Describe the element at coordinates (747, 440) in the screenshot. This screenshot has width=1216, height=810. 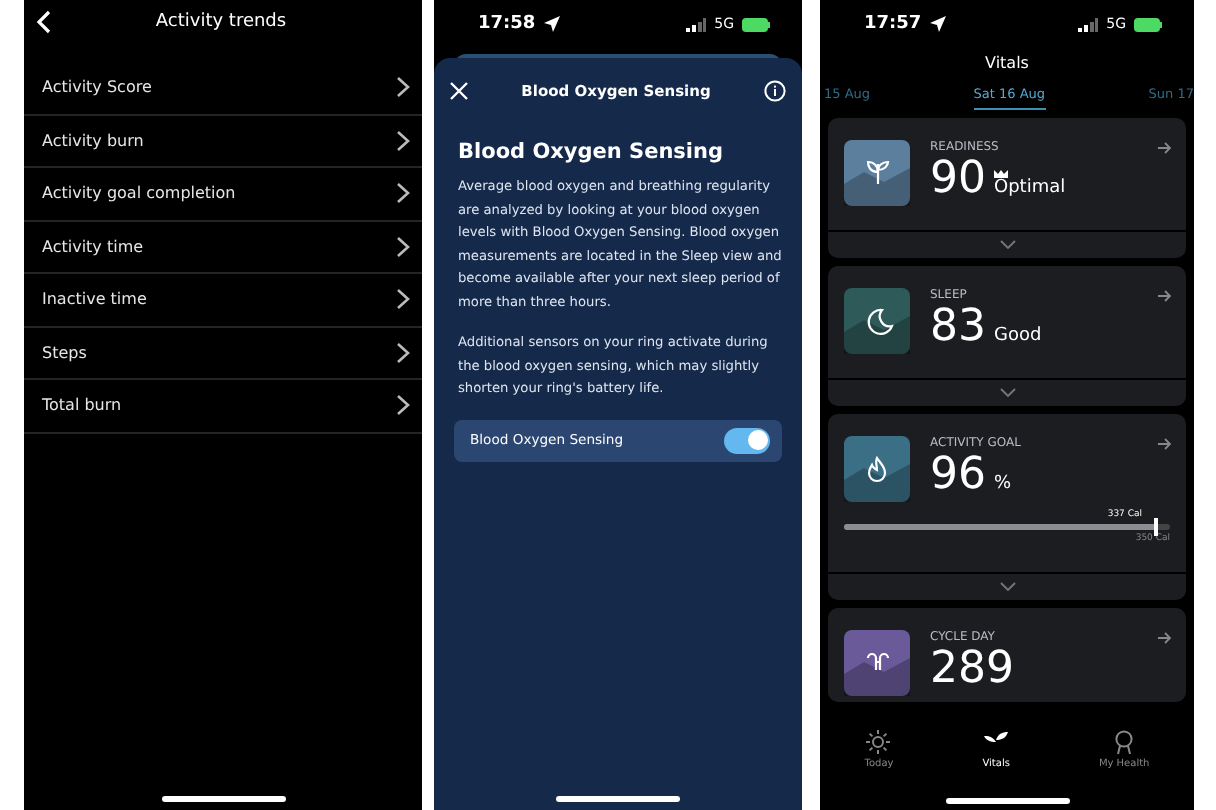
I see `toggle-switch` at that location.